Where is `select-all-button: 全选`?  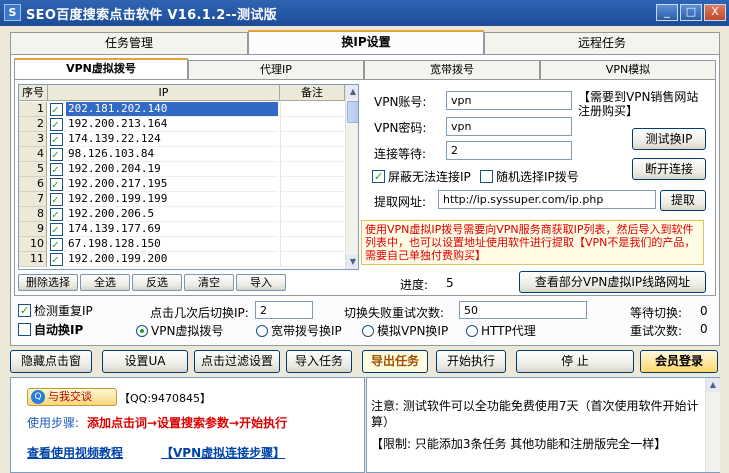 select-all-button: 全选 is located at coordinates (105, 282).